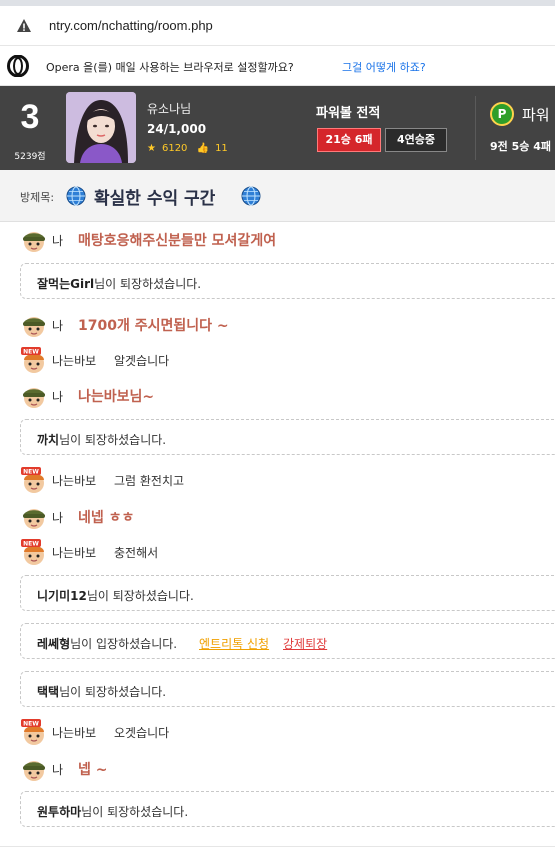 The image size is (555, 859). I want to click on user-name: 잘먹는Girl, so click(65, 284).